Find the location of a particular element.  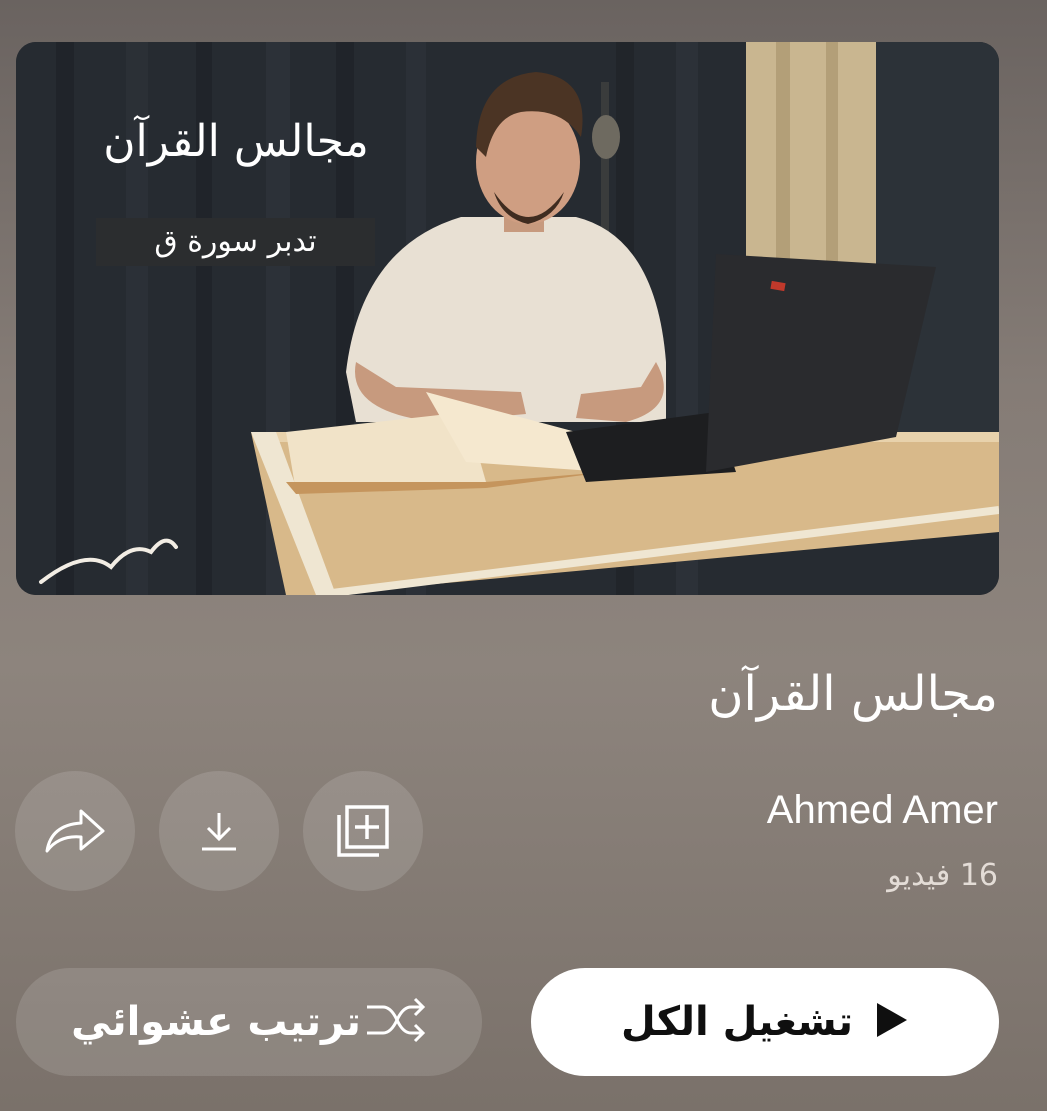

shuffle-icon is located at coordinates (396, 1022).